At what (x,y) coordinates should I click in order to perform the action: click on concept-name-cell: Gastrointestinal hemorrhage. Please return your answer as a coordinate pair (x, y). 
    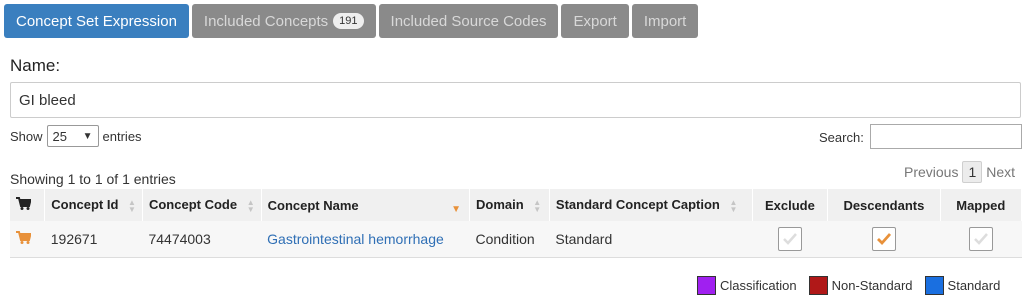
    Looking at the image, I should click on (365, 239).